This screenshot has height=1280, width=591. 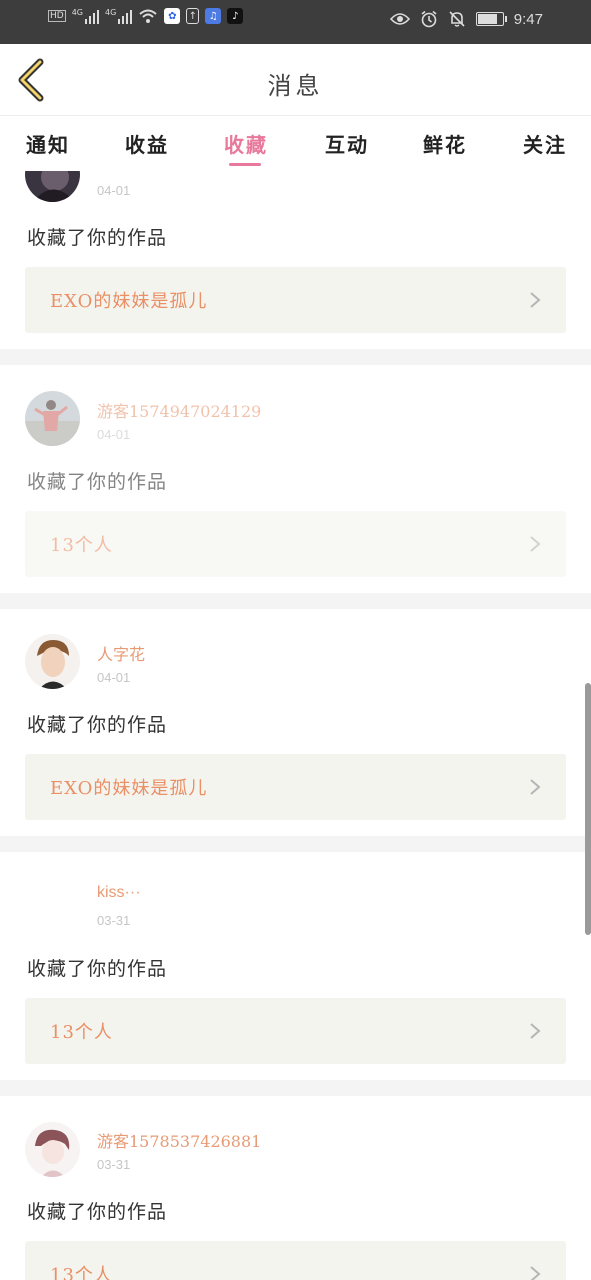 What do you see at coordinates (147, 143) in the screenshot?
I see `tab-earnings: 收益` at bounding box center [147, 143].